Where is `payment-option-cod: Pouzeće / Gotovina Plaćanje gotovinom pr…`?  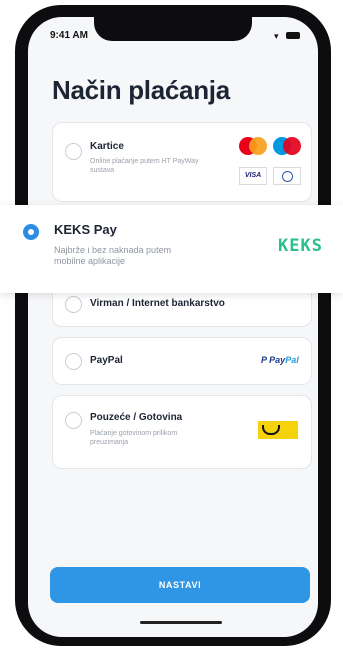 payment-option-cod: Pouzeće / Gotovina Plaćanje gotovinom pr… is located at coordinates (182, 432).